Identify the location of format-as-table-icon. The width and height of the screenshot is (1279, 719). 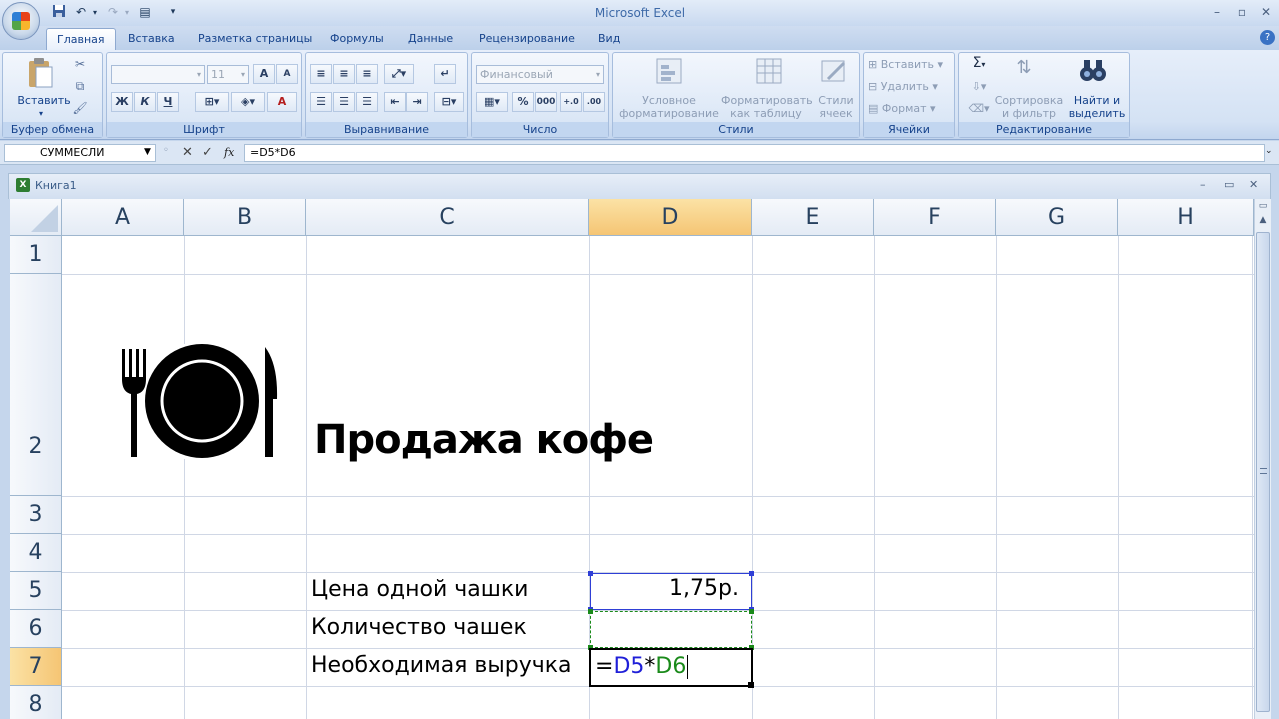
(769, 72).